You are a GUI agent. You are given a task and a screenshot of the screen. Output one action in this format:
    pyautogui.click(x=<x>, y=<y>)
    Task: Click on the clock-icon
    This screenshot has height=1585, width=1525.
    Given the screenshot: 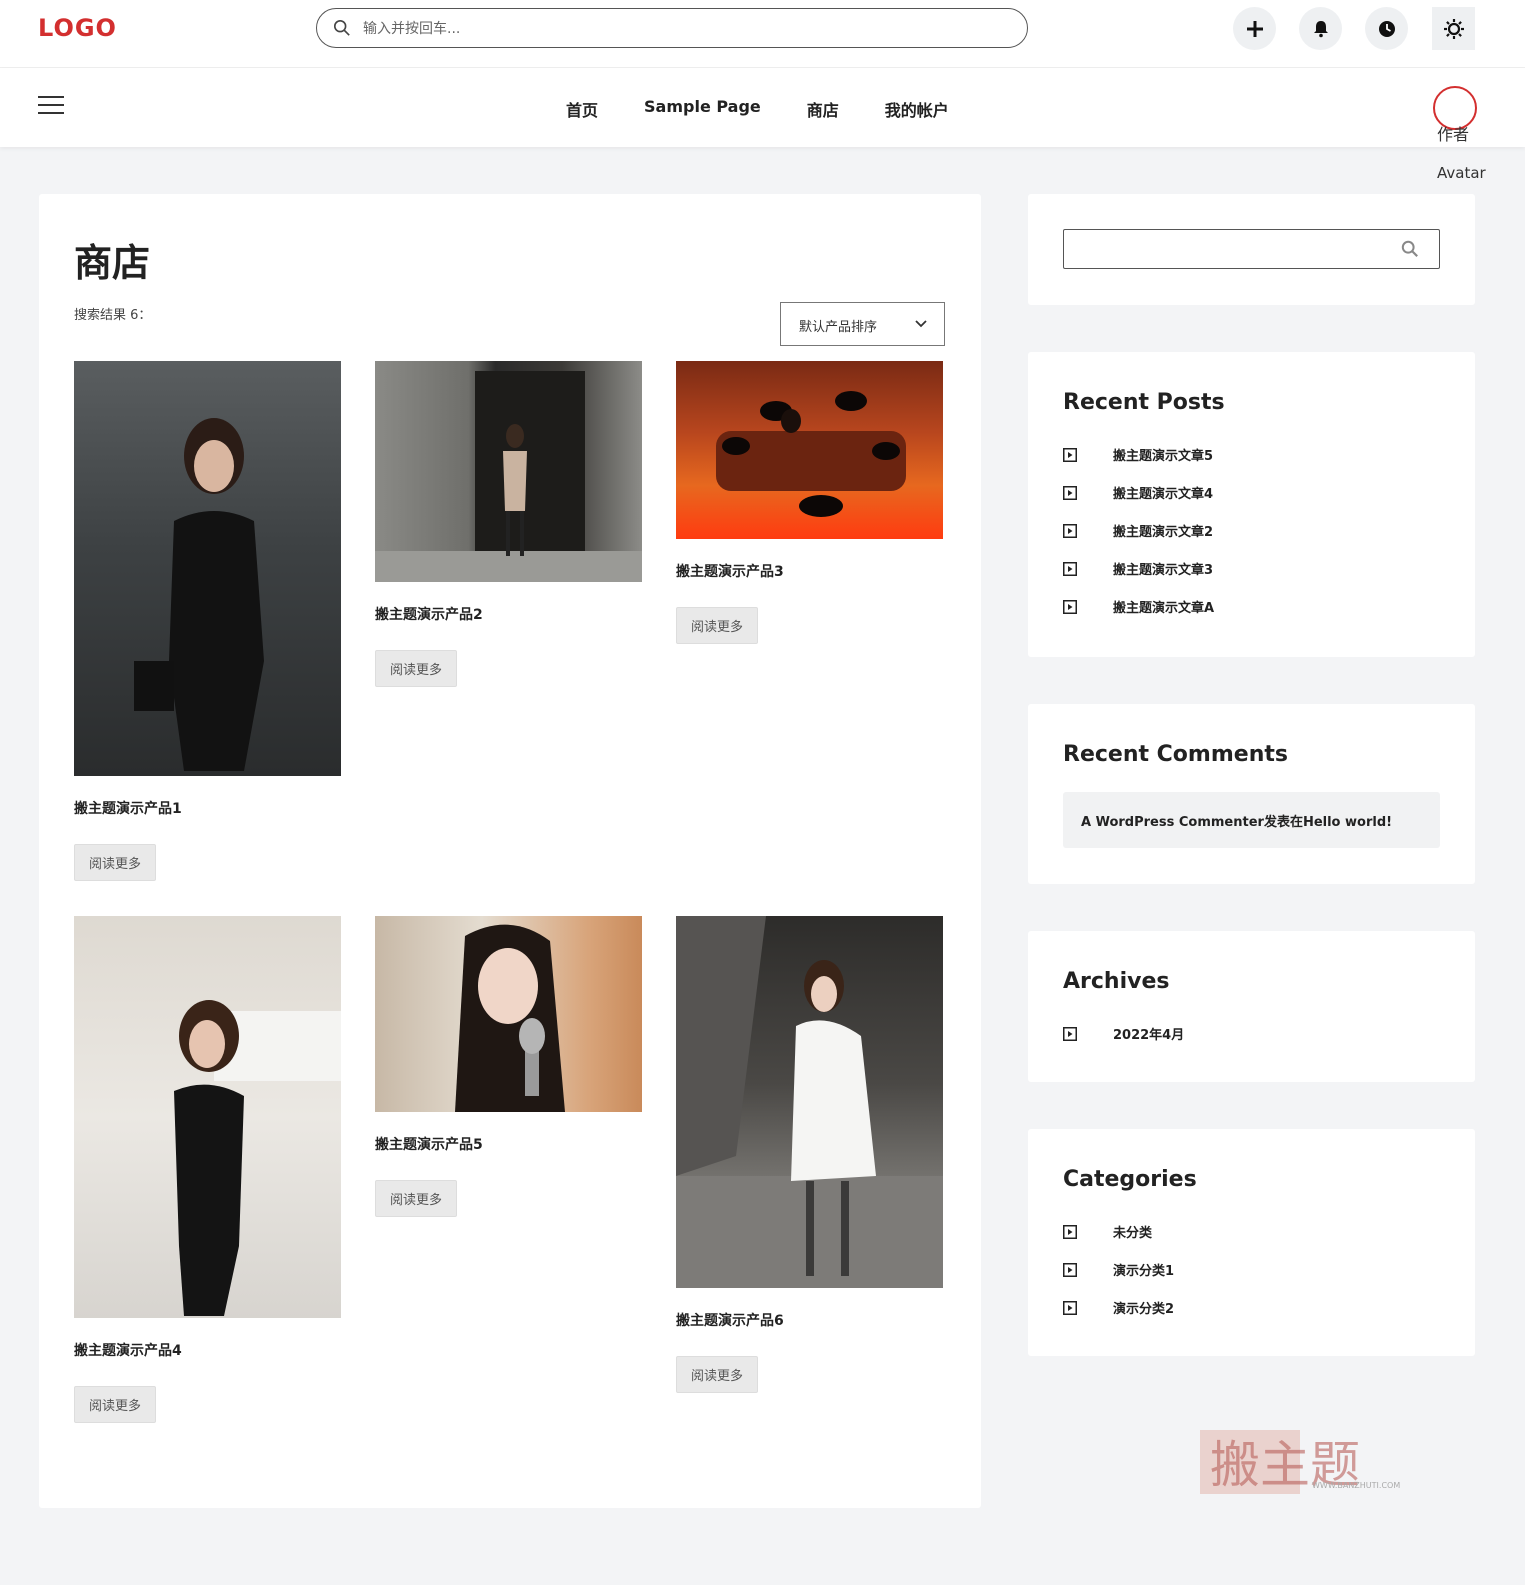 What is the action you would take?
    pyautogui.click(x=1386, y=28)
    